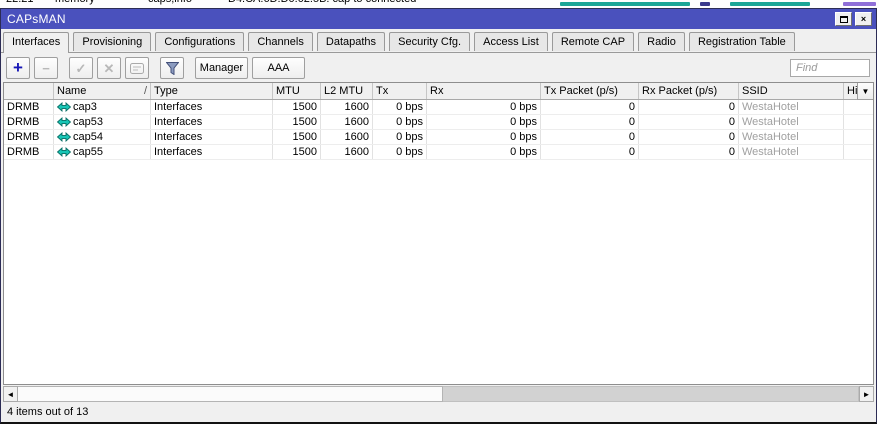 This screenshot has width=879, height=427. I want to click on log-highlight-navy, so click(705, 4).